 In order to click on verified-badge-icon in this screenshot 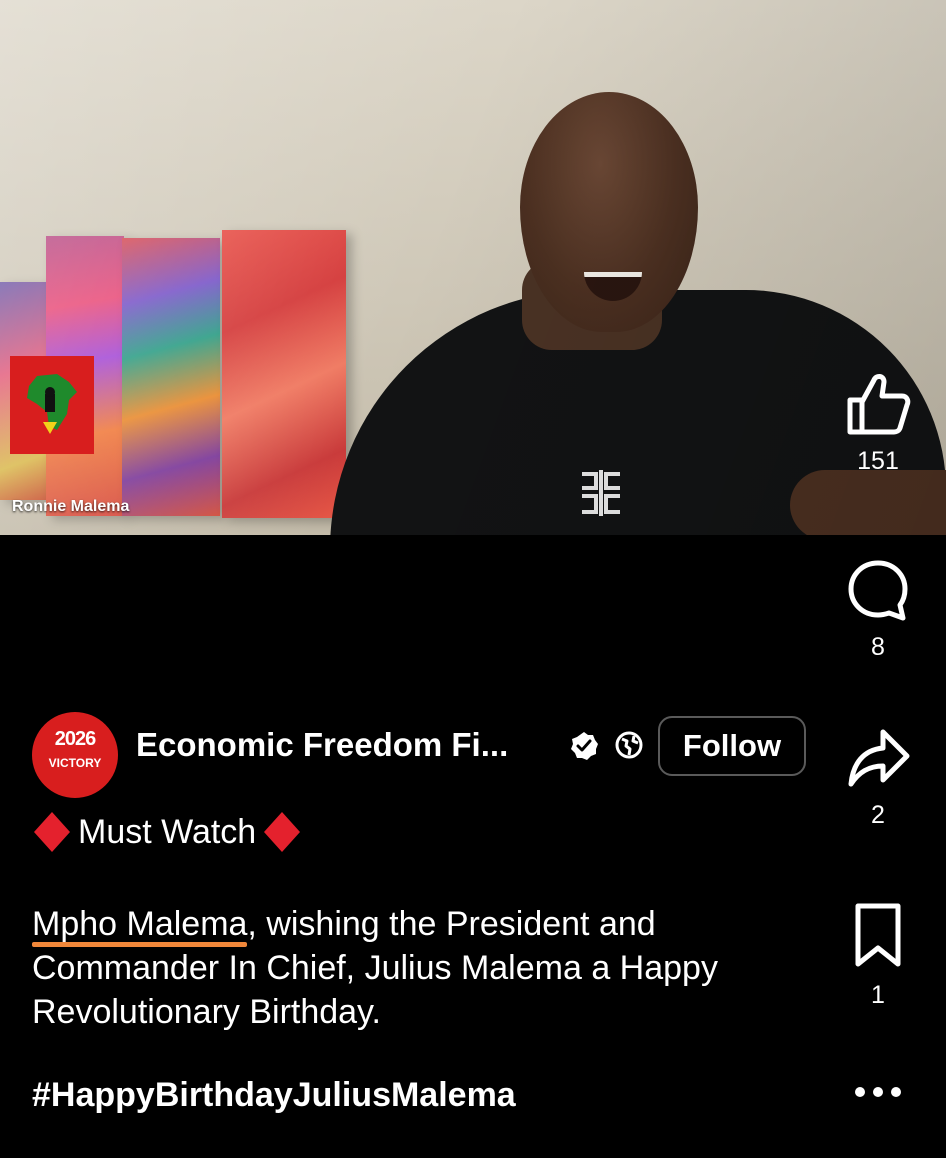, I will do `click(584, 748)`.